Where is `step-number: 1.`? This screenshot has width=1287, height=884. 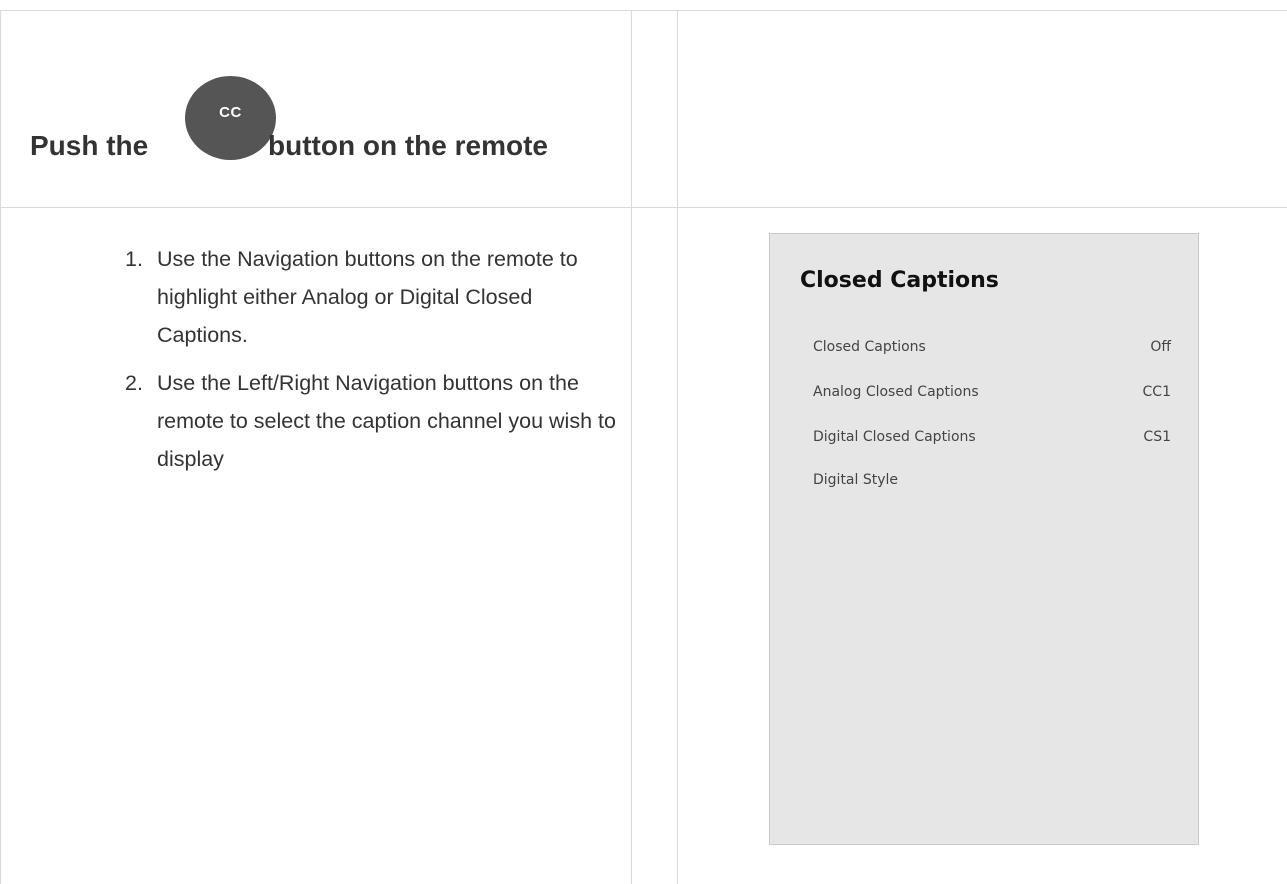 step-number: 1. is located at coordinates (134, 259).